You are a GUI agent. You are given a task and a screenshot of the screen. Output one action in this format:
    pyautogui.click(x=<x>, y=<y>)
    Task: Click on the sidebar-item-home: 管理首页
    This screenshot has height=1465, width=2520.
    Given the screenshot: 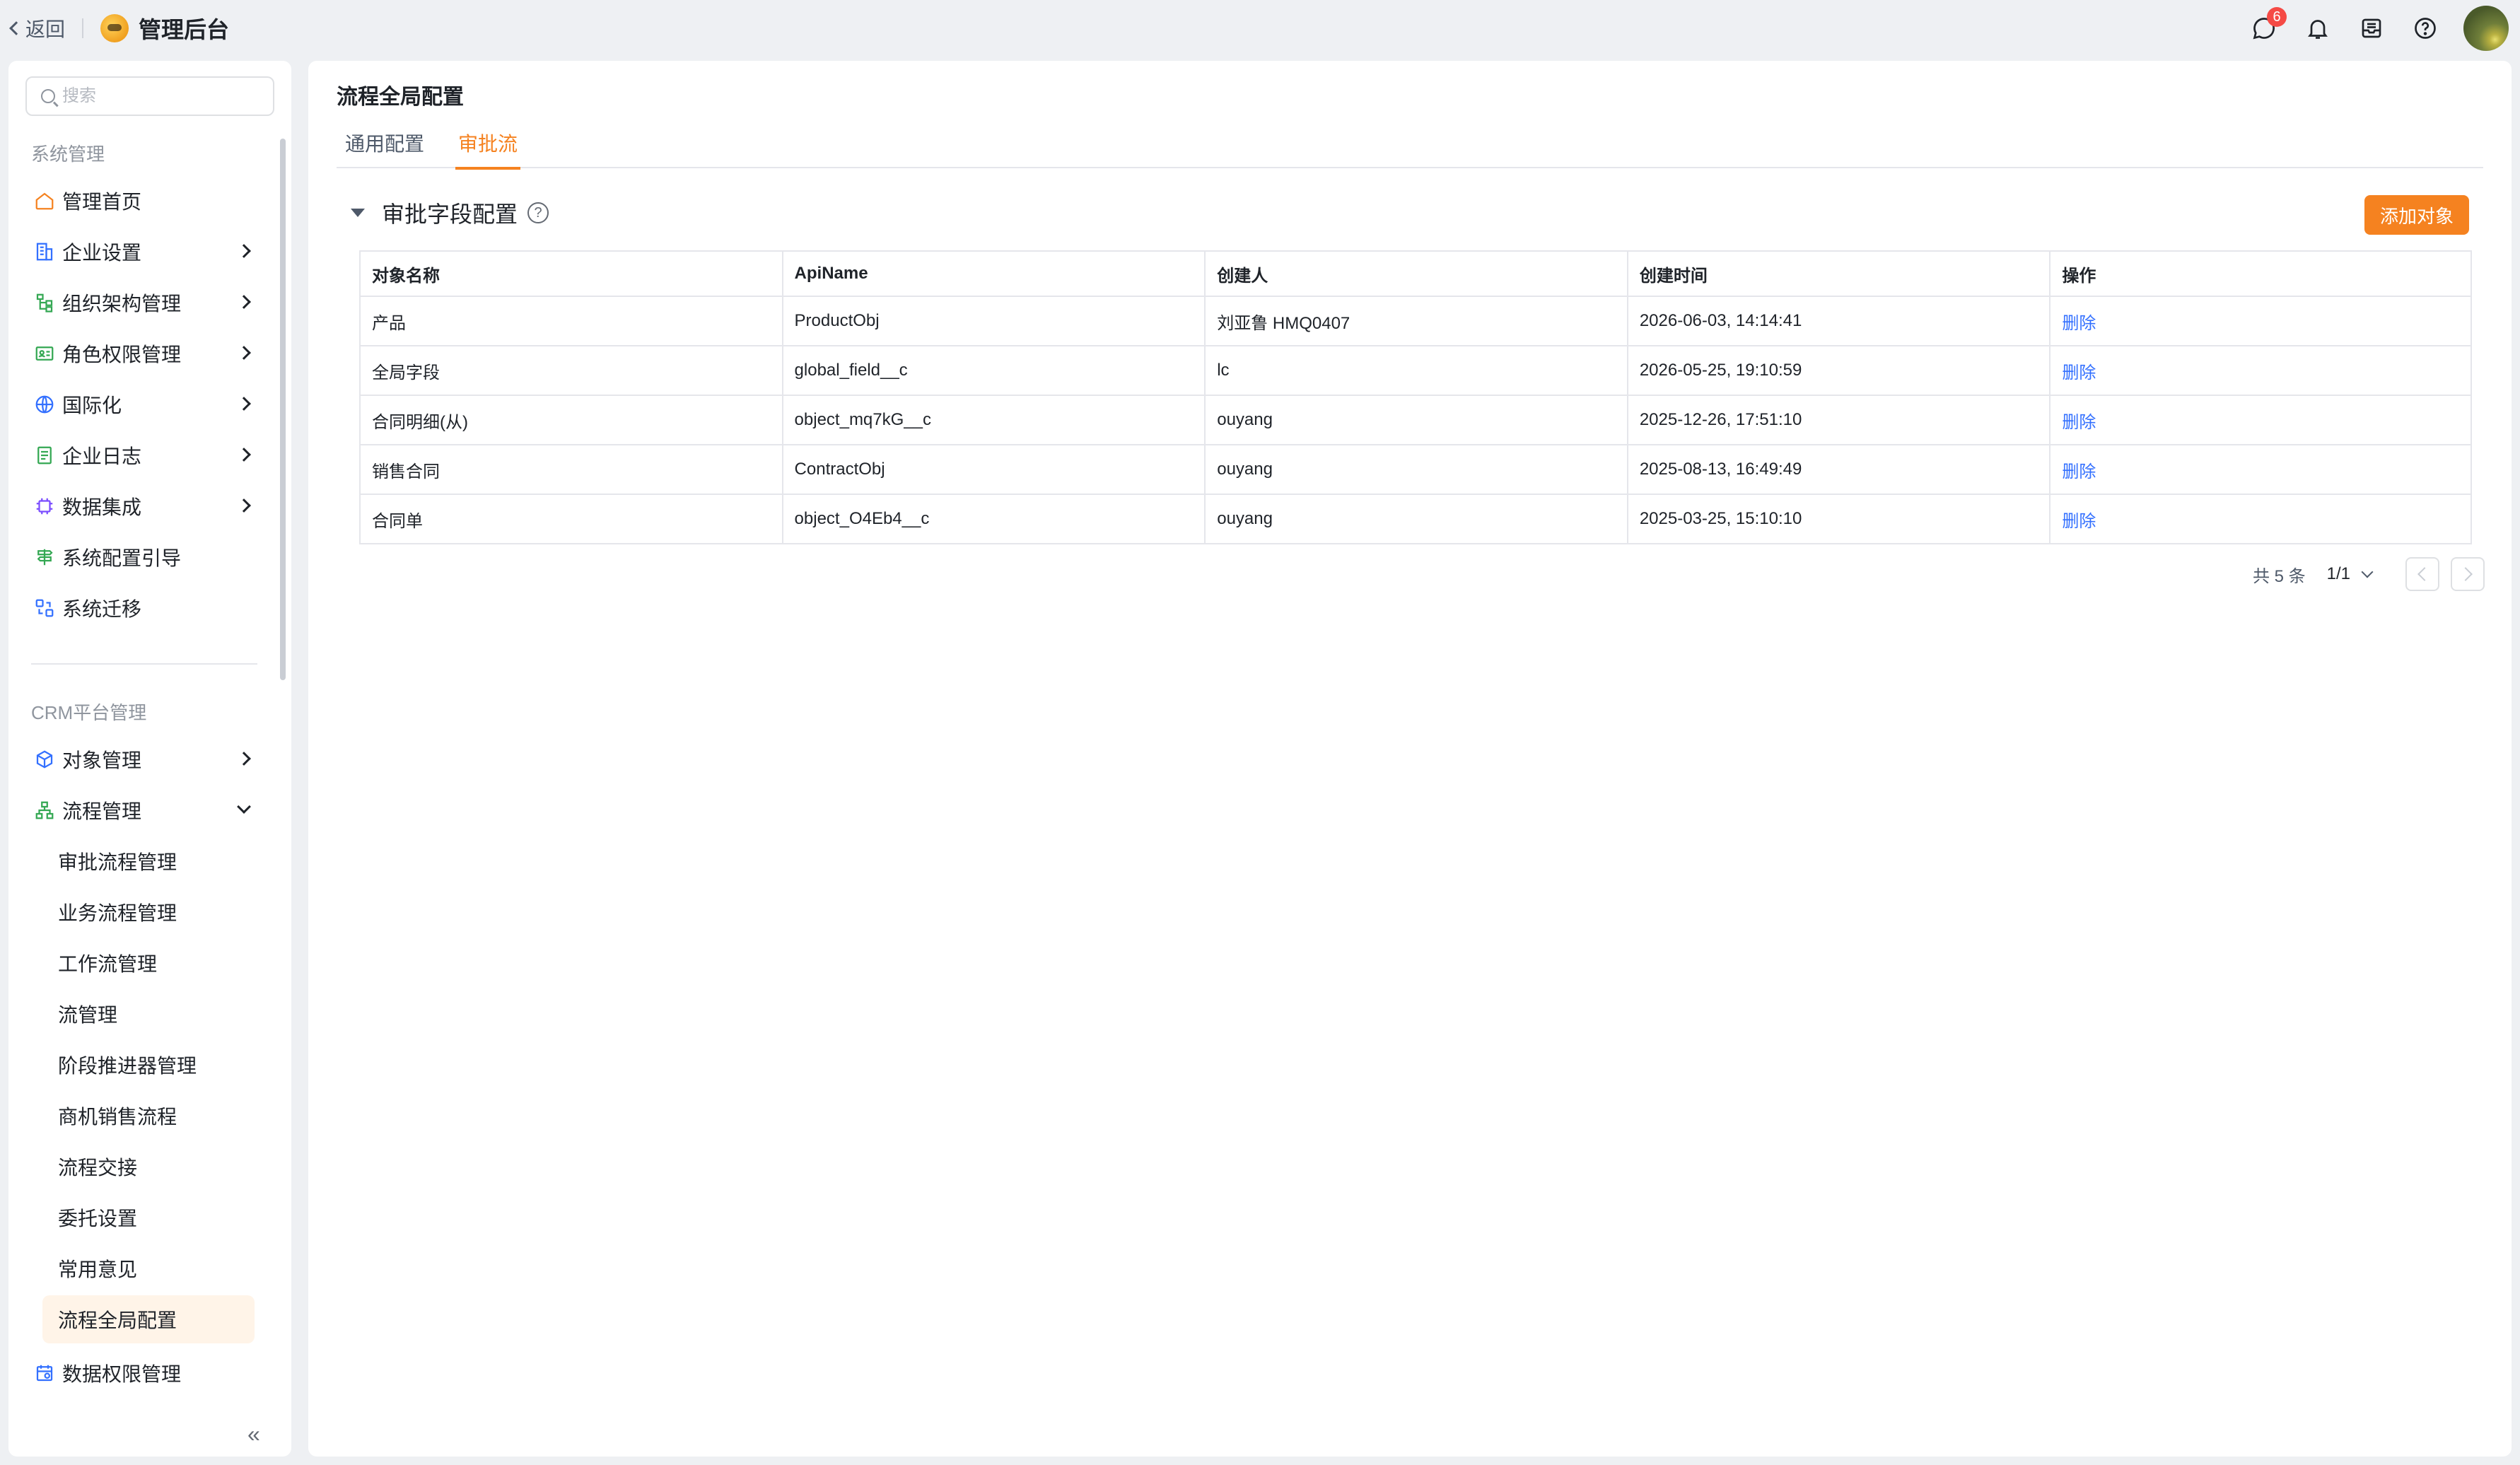 What is the action you would take?
    pyautogui.click(x=147, y=201)
    